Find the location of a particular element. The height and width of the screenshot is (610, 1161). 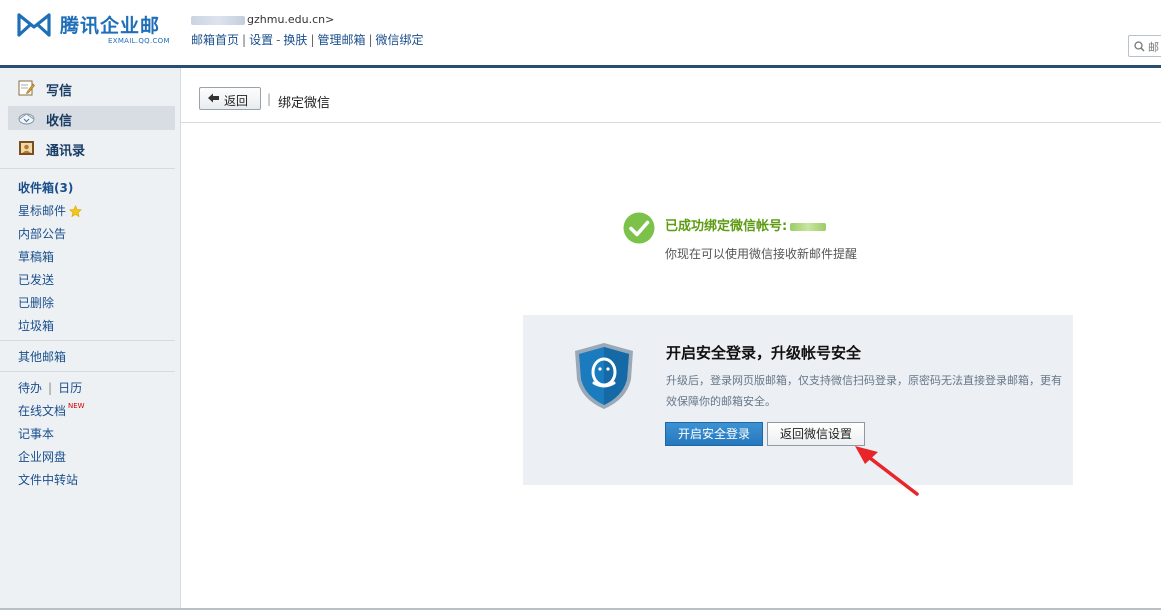

nav-contacts-label: 通讯录 is located at coordinates (66, 151).